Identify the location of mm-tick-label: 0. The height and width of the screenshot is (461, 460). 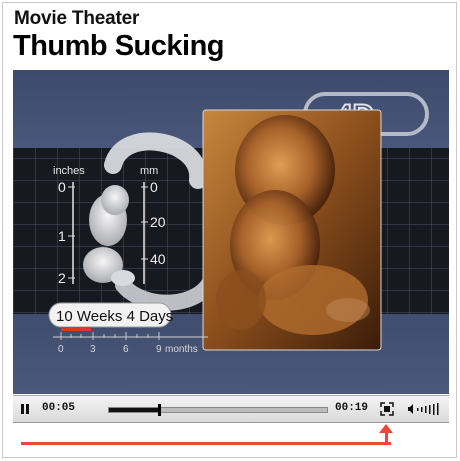
(154, 187).